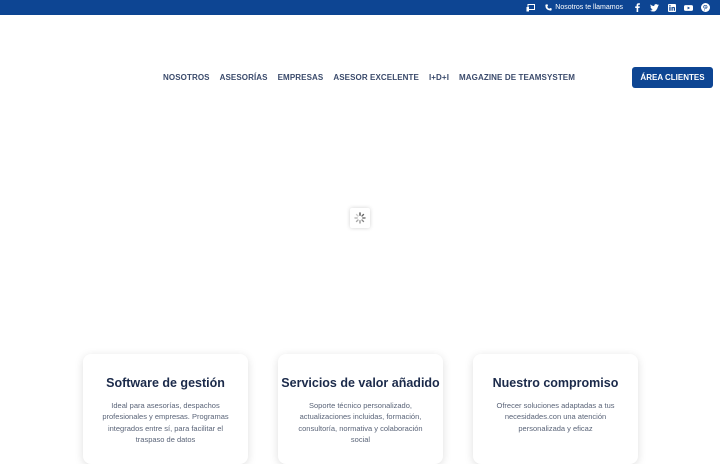 This screenshot has width=720, height=464. I want to click on facebook-icon, so click(637, 7).